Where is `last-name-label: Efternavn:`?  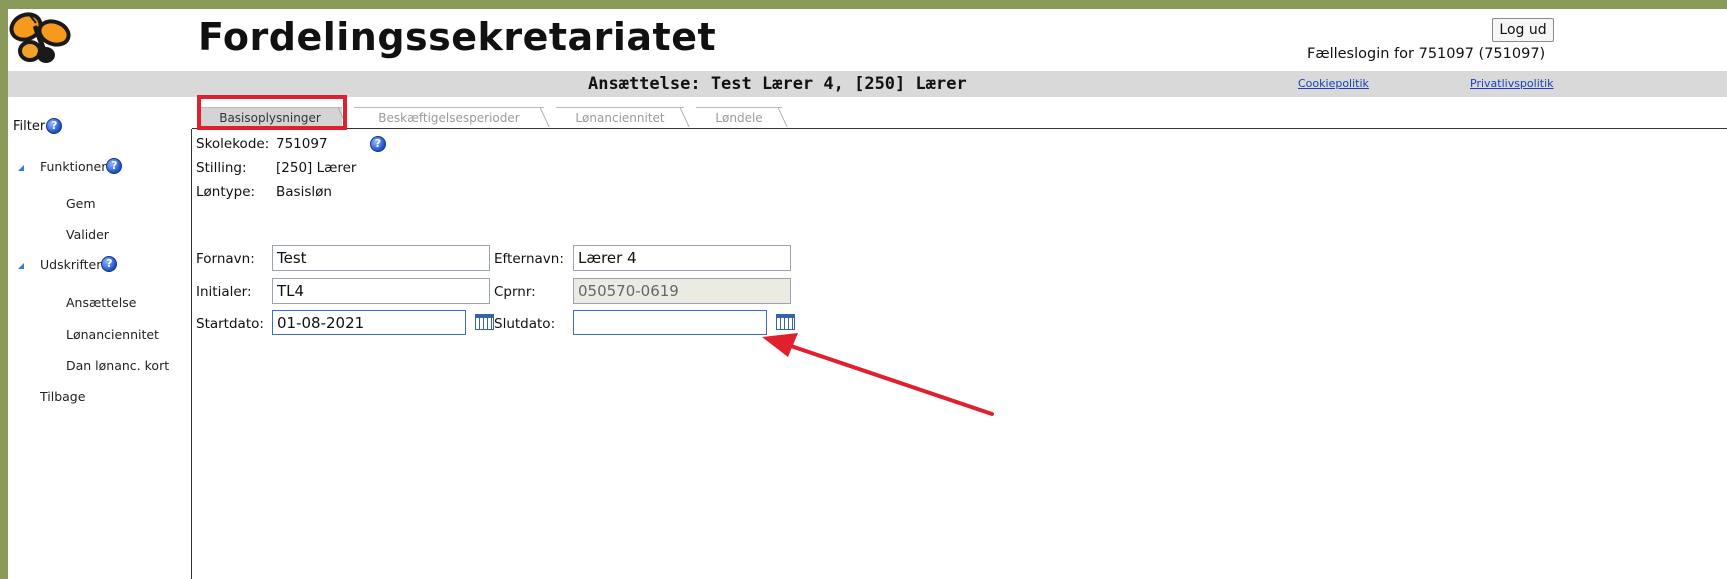 last-name-label: Efternavn: is located at coordinates (529, 259).